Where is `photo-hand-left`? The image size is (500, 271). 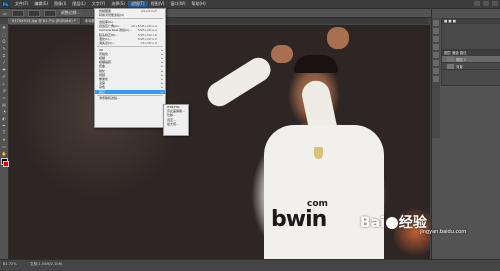 photo-hand-left is located at coordinates (282, 54).